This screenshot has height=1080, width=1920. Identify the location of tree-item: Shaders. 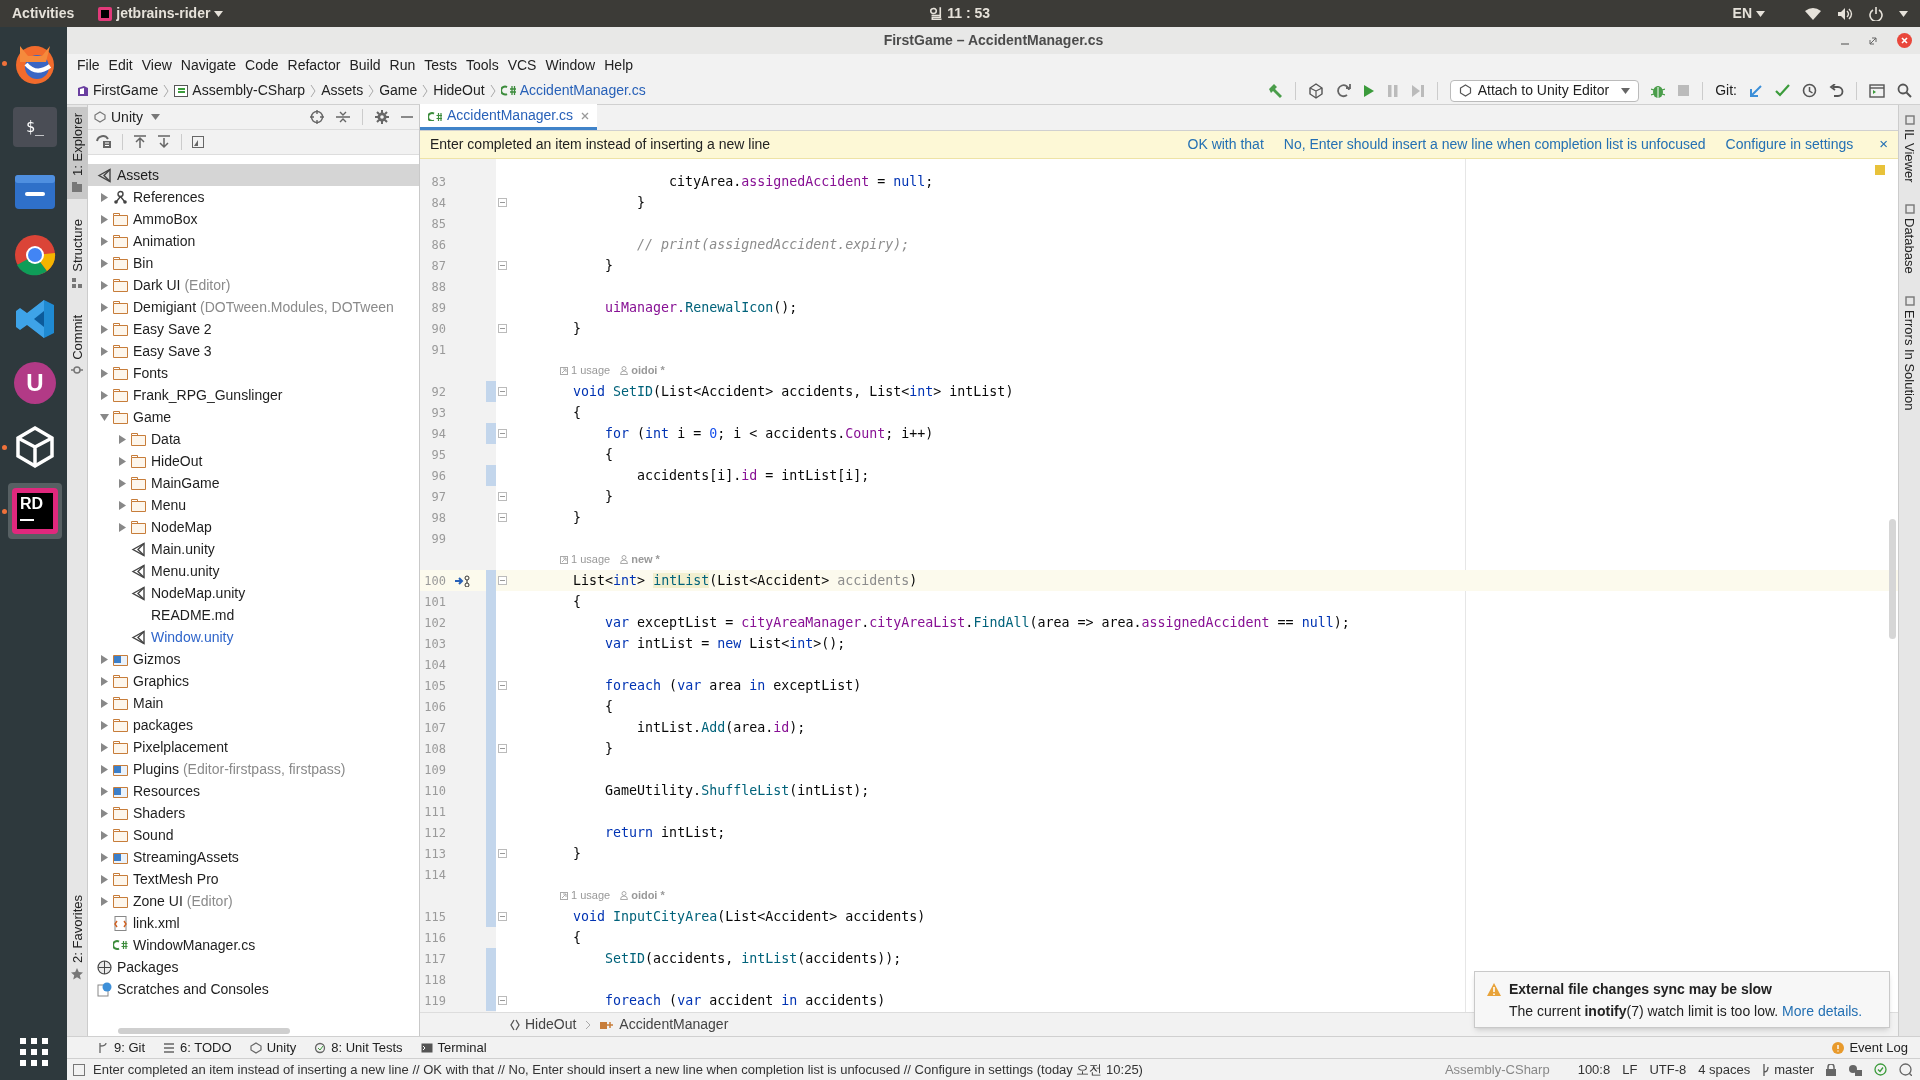
(159, 813).